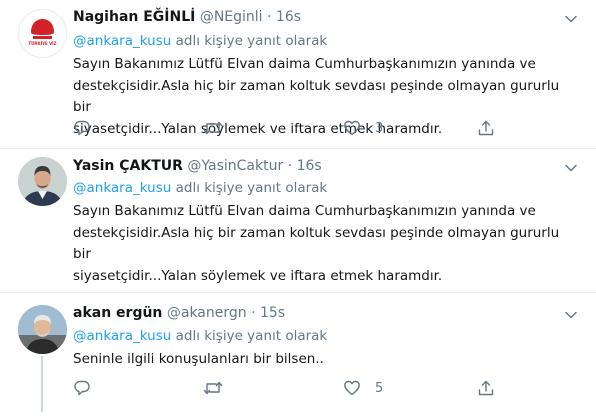  I want to click on like-button: 5, so click(363, 388).